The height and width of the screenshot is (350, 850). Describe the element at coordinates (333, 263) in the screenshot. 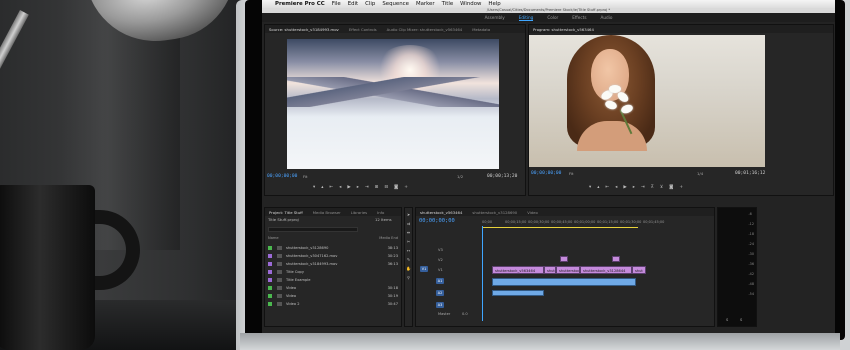

I see `project-item: shutterstock_v3184993.mov 36:13` at that location.